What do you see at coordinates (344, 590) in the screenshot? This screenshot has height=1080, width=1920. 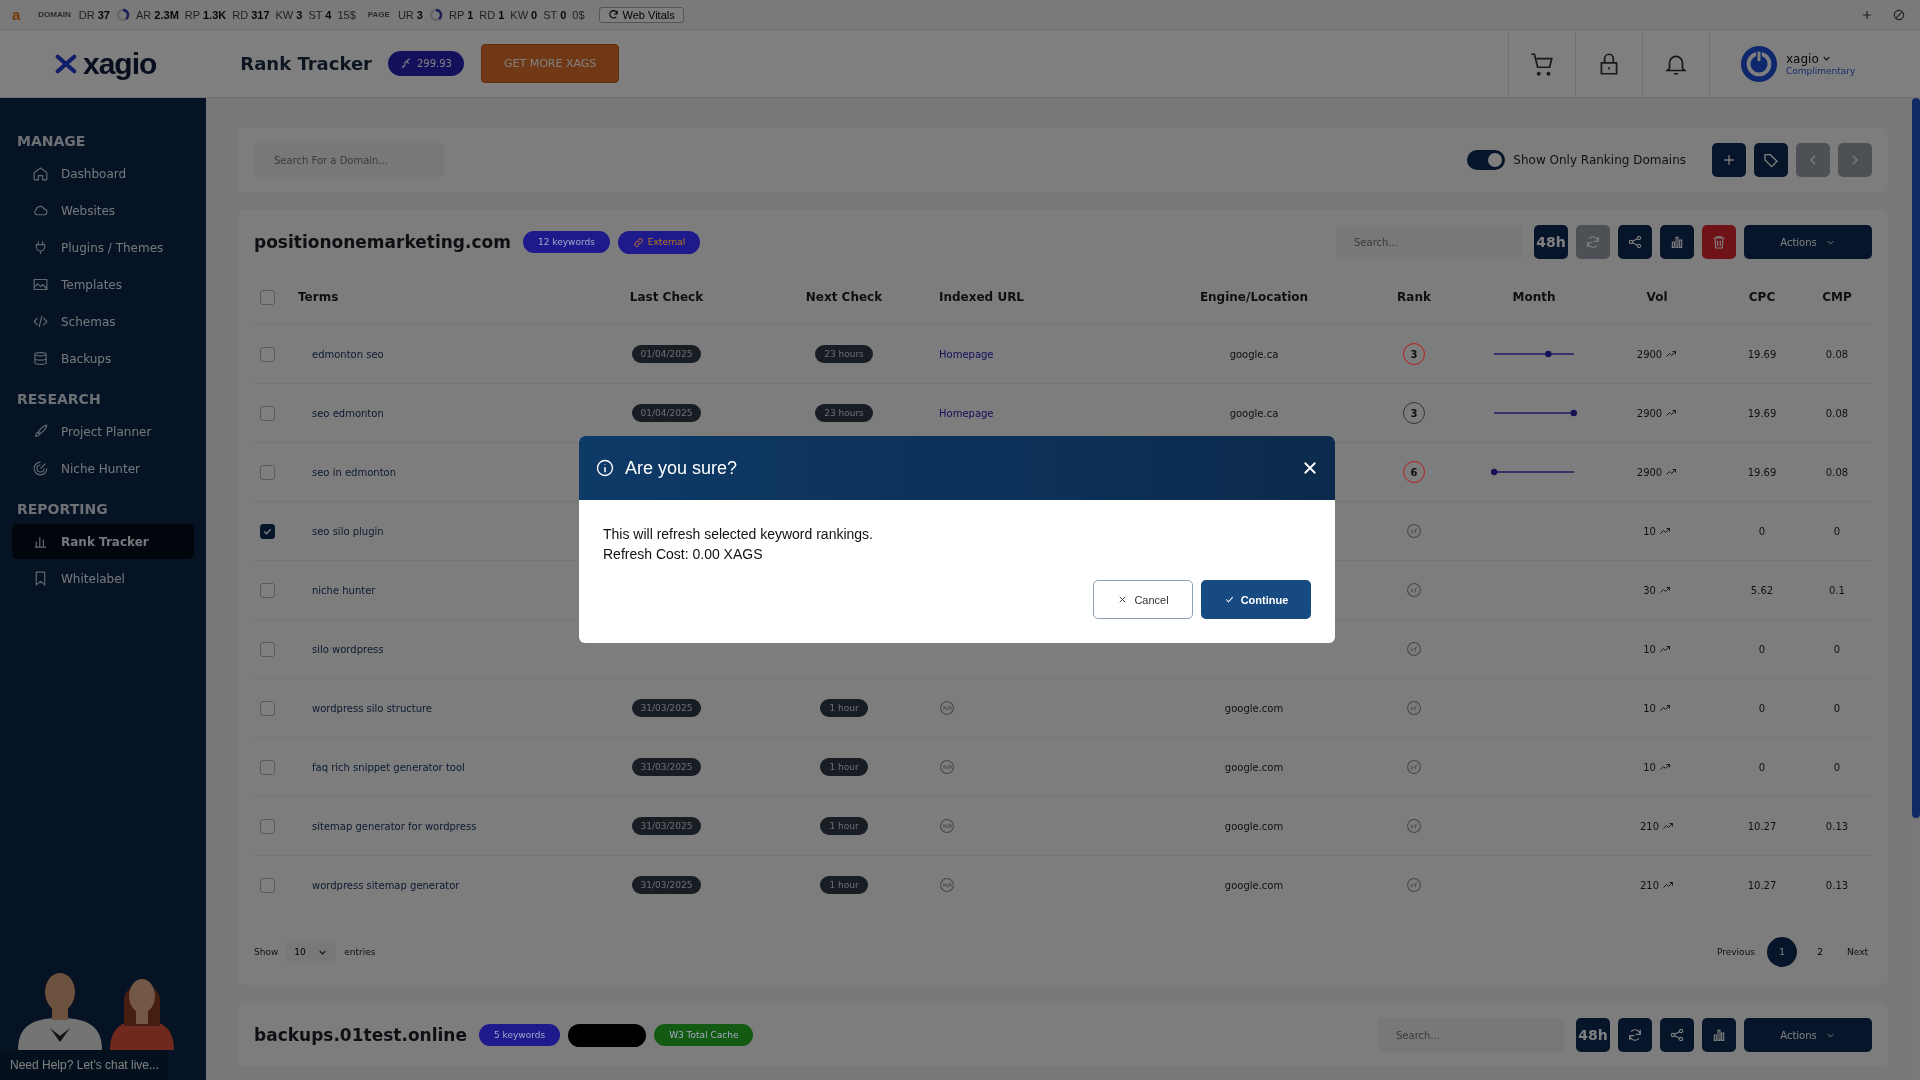 I see `keyword-link: niche hunter` at bounding box center [344, 590].